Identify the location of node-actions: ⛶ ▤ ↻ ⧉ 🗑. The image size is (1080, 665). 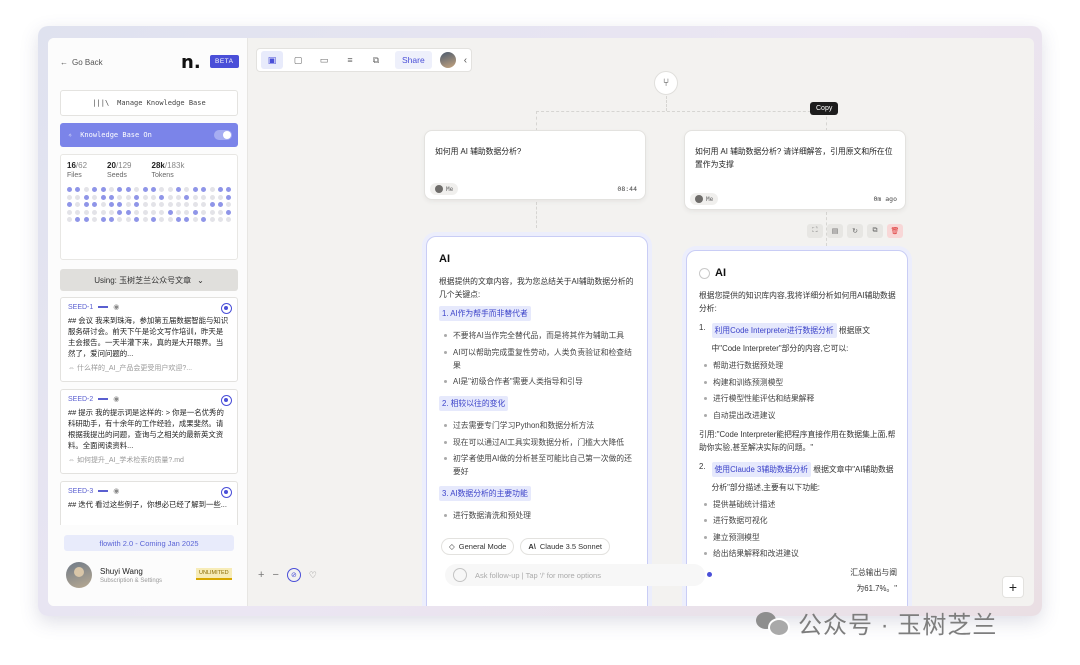
(855, 231).